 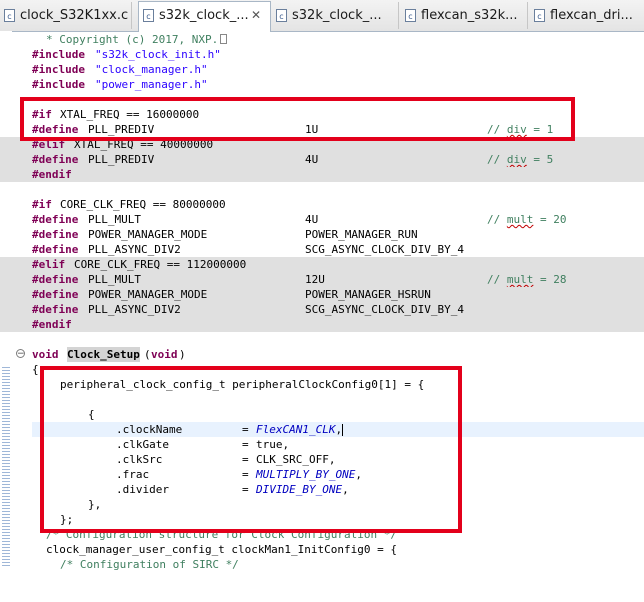 What do you see at coordinates (121, 159) in the screenshot?
I see `macro-name: PLL_PREDIV` at bounding box center [121, 159].